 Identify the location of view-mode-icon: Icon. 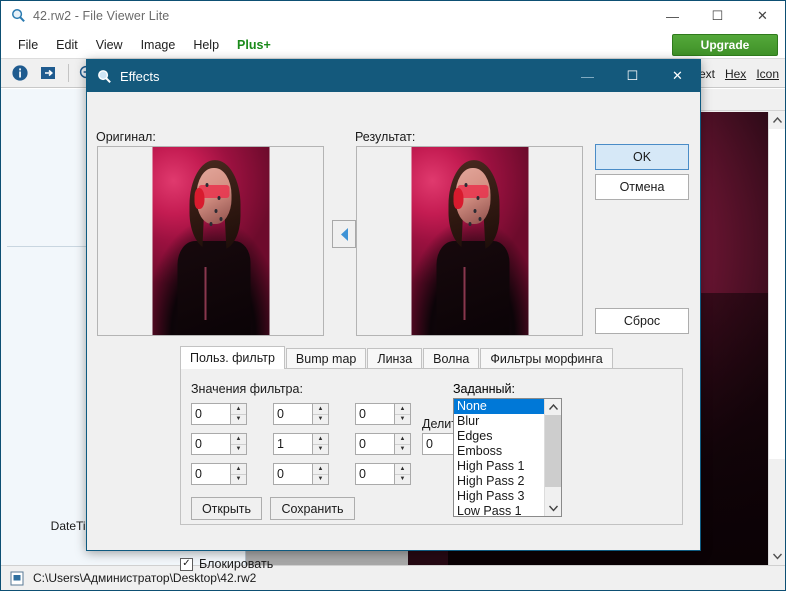
(767, 74).